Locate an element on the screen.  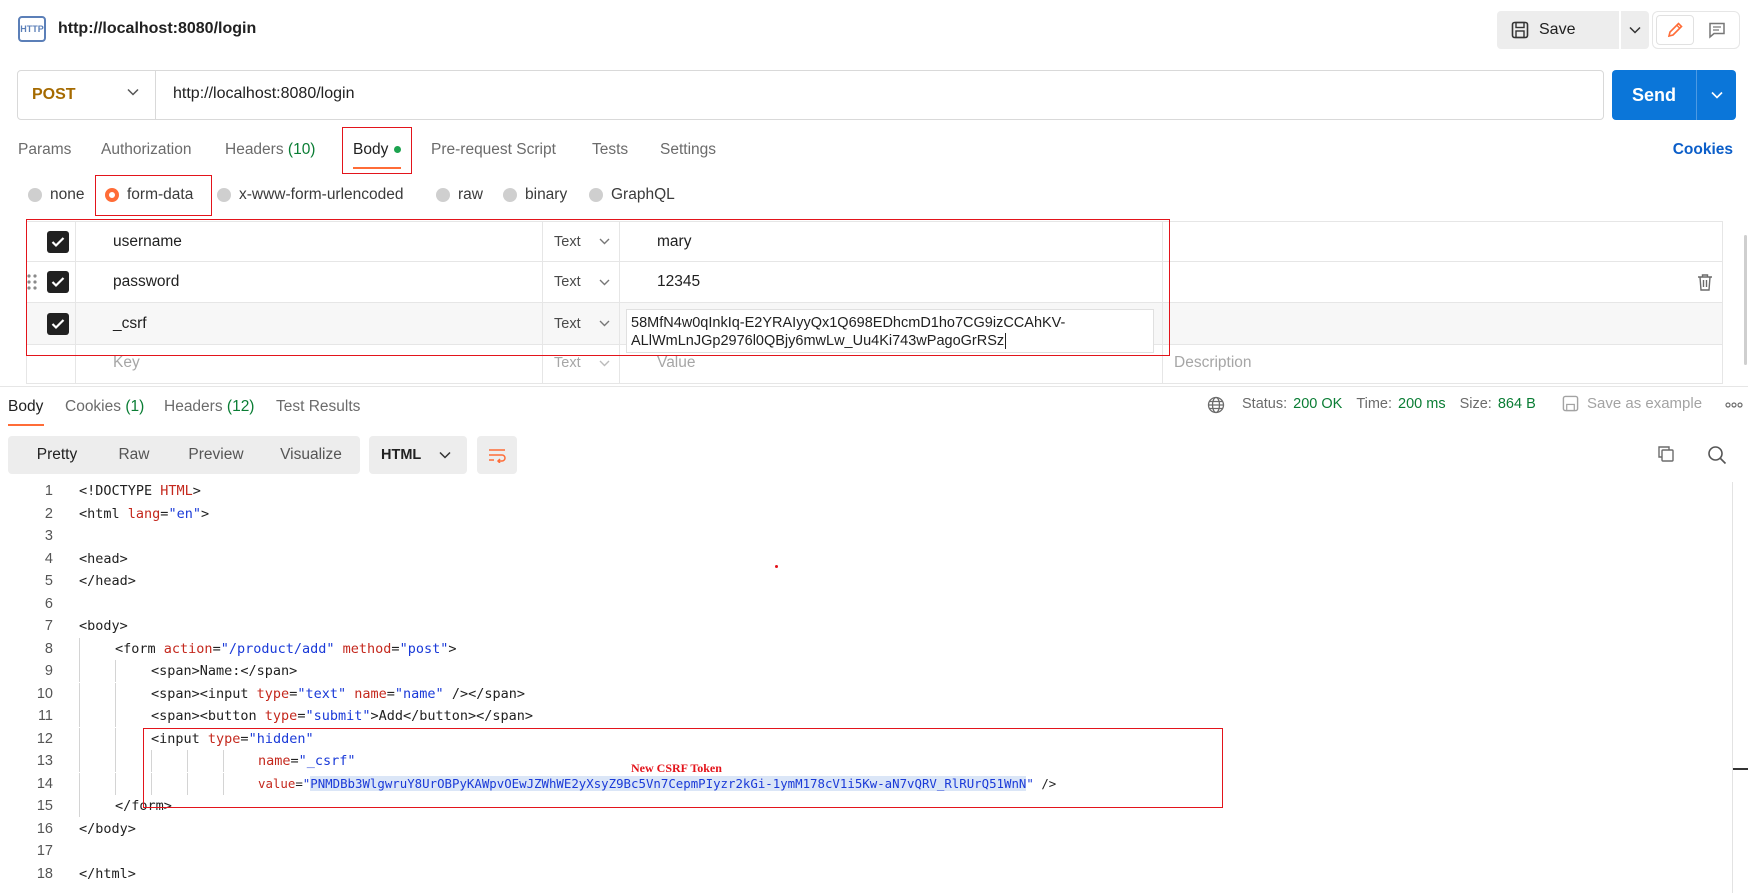
code-line: 2 <html lang="en"> is located at coordinates (865, 514).